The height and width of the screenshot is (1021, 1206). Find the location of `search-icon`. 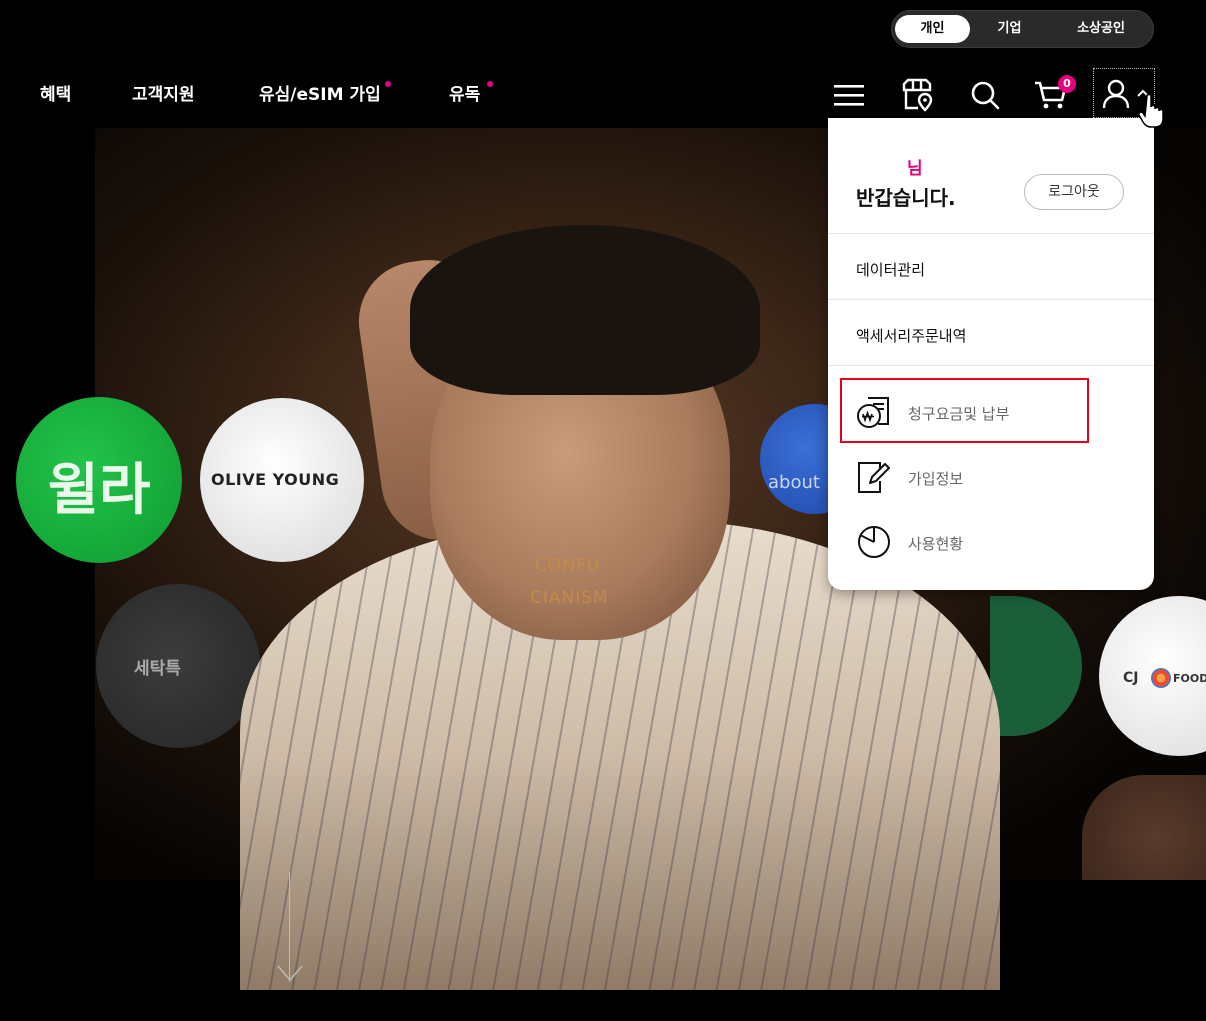

search-icon is located at coordinates (985, 95).